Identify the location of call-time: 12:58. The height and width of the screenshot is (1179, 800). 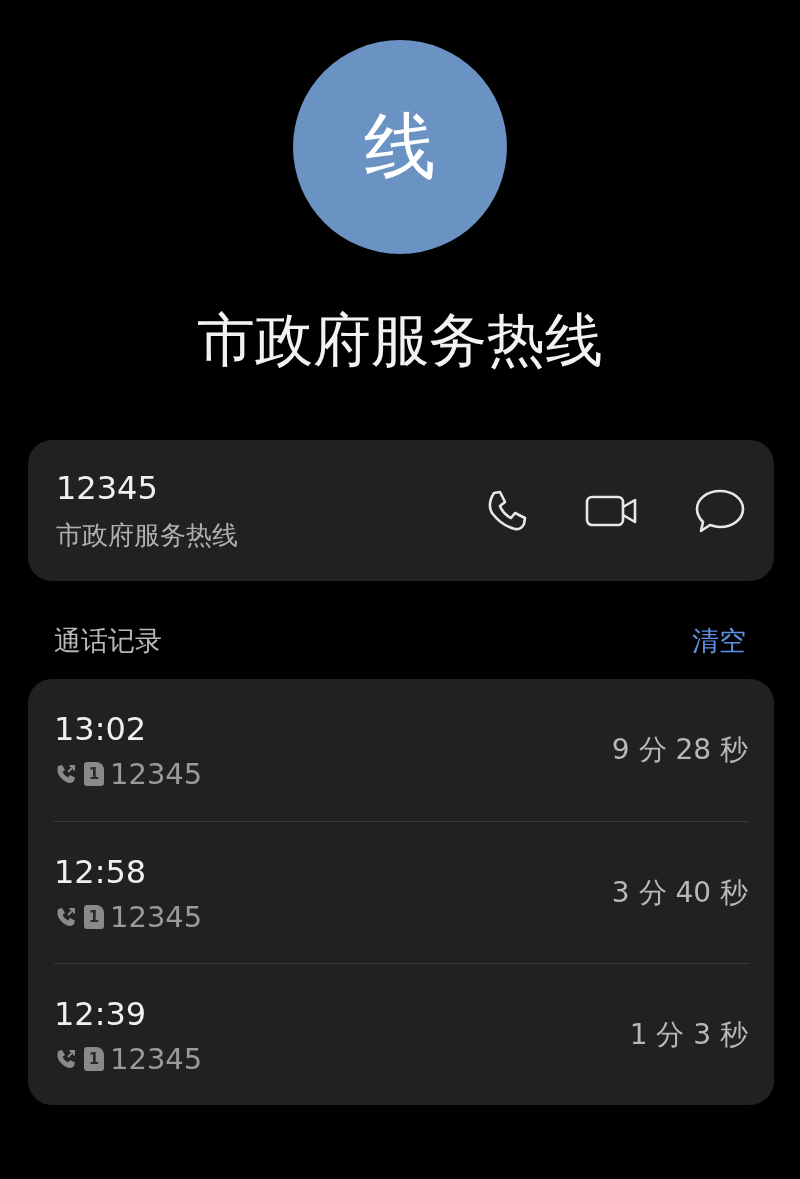
(101, 871).